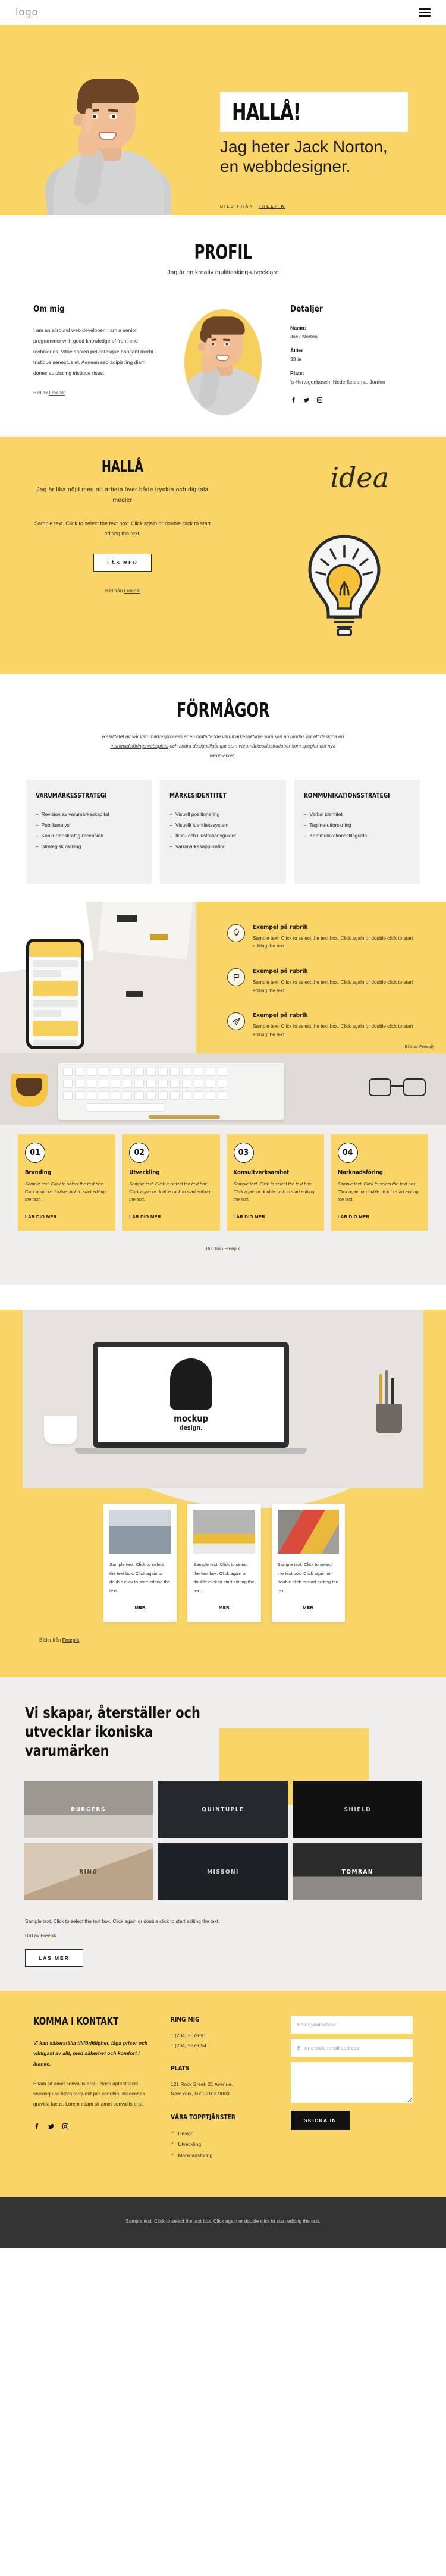 The width and height of the screenshot is (446, 2576). What do you see at coordinates (180, 2068) in the screenshot?
I see `place-heading: PLATS` at bounding box center [180, 2068].